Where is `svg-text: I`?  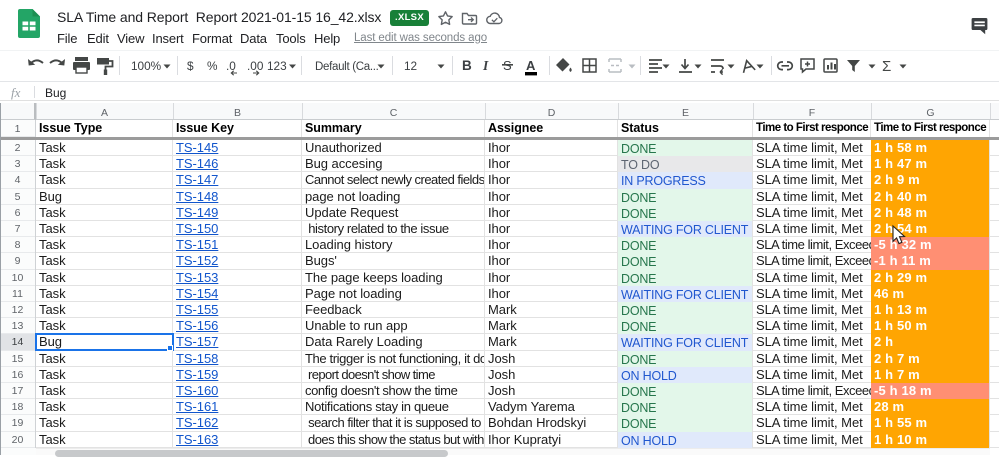 svg-text: I is located at coordinates (485, 65).